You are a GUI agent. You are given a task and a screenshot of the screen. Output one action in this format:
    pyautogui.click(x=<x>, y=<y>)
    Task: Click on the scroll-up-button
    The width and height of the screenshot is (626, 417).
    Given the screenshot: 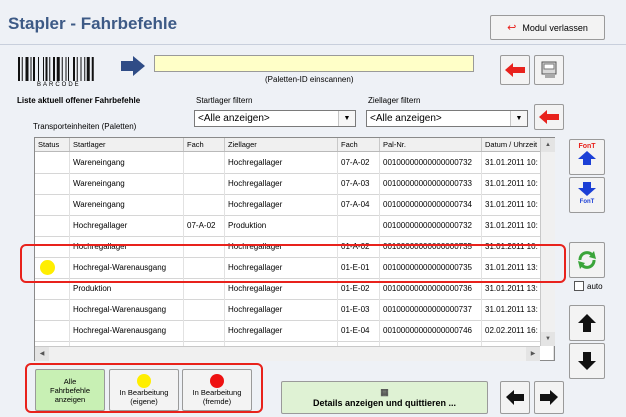 What is the action you would take?
    pyautogui.click(x=587, y=323)
    